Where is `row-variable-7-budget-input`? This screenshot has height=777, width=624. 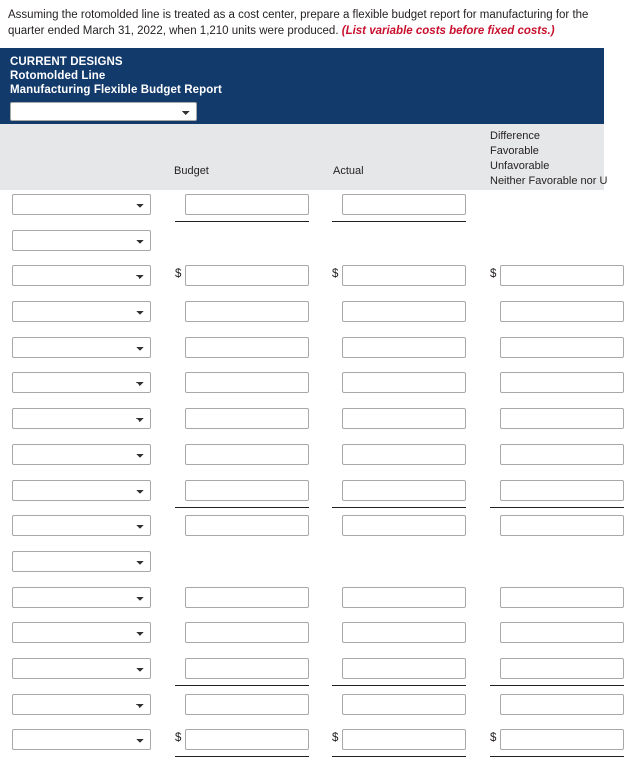 row-variable-7-budget-input is located at coordinates (247, 490).